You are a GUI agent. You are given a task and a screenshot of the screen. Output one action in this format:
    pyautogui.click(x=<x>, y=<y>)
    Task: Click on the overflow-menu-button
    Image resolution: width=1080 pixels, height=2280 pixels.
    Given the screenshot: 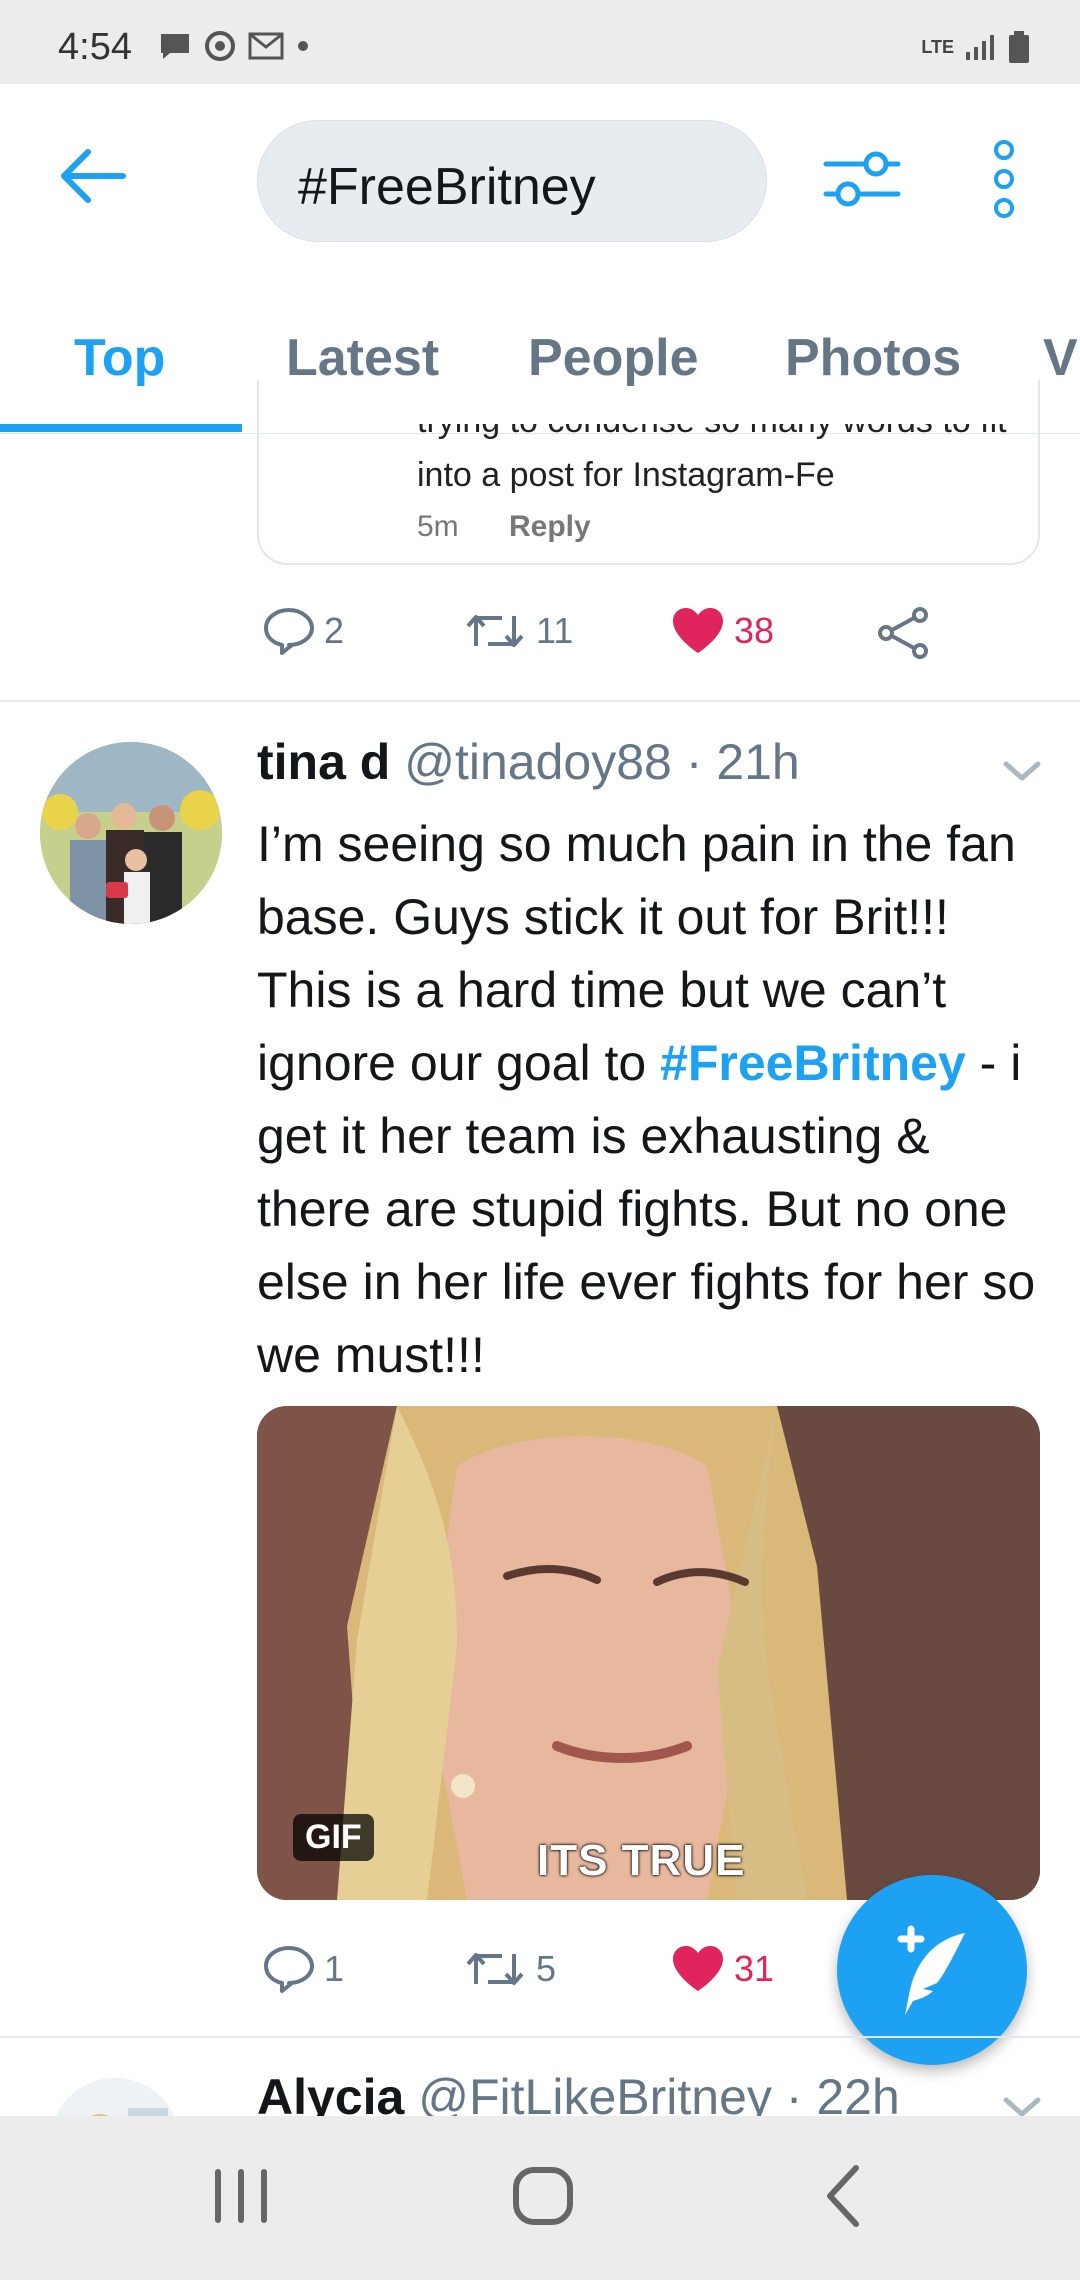 What is the action you would take?
    pyautogui.click(x=1004, y=179)
    